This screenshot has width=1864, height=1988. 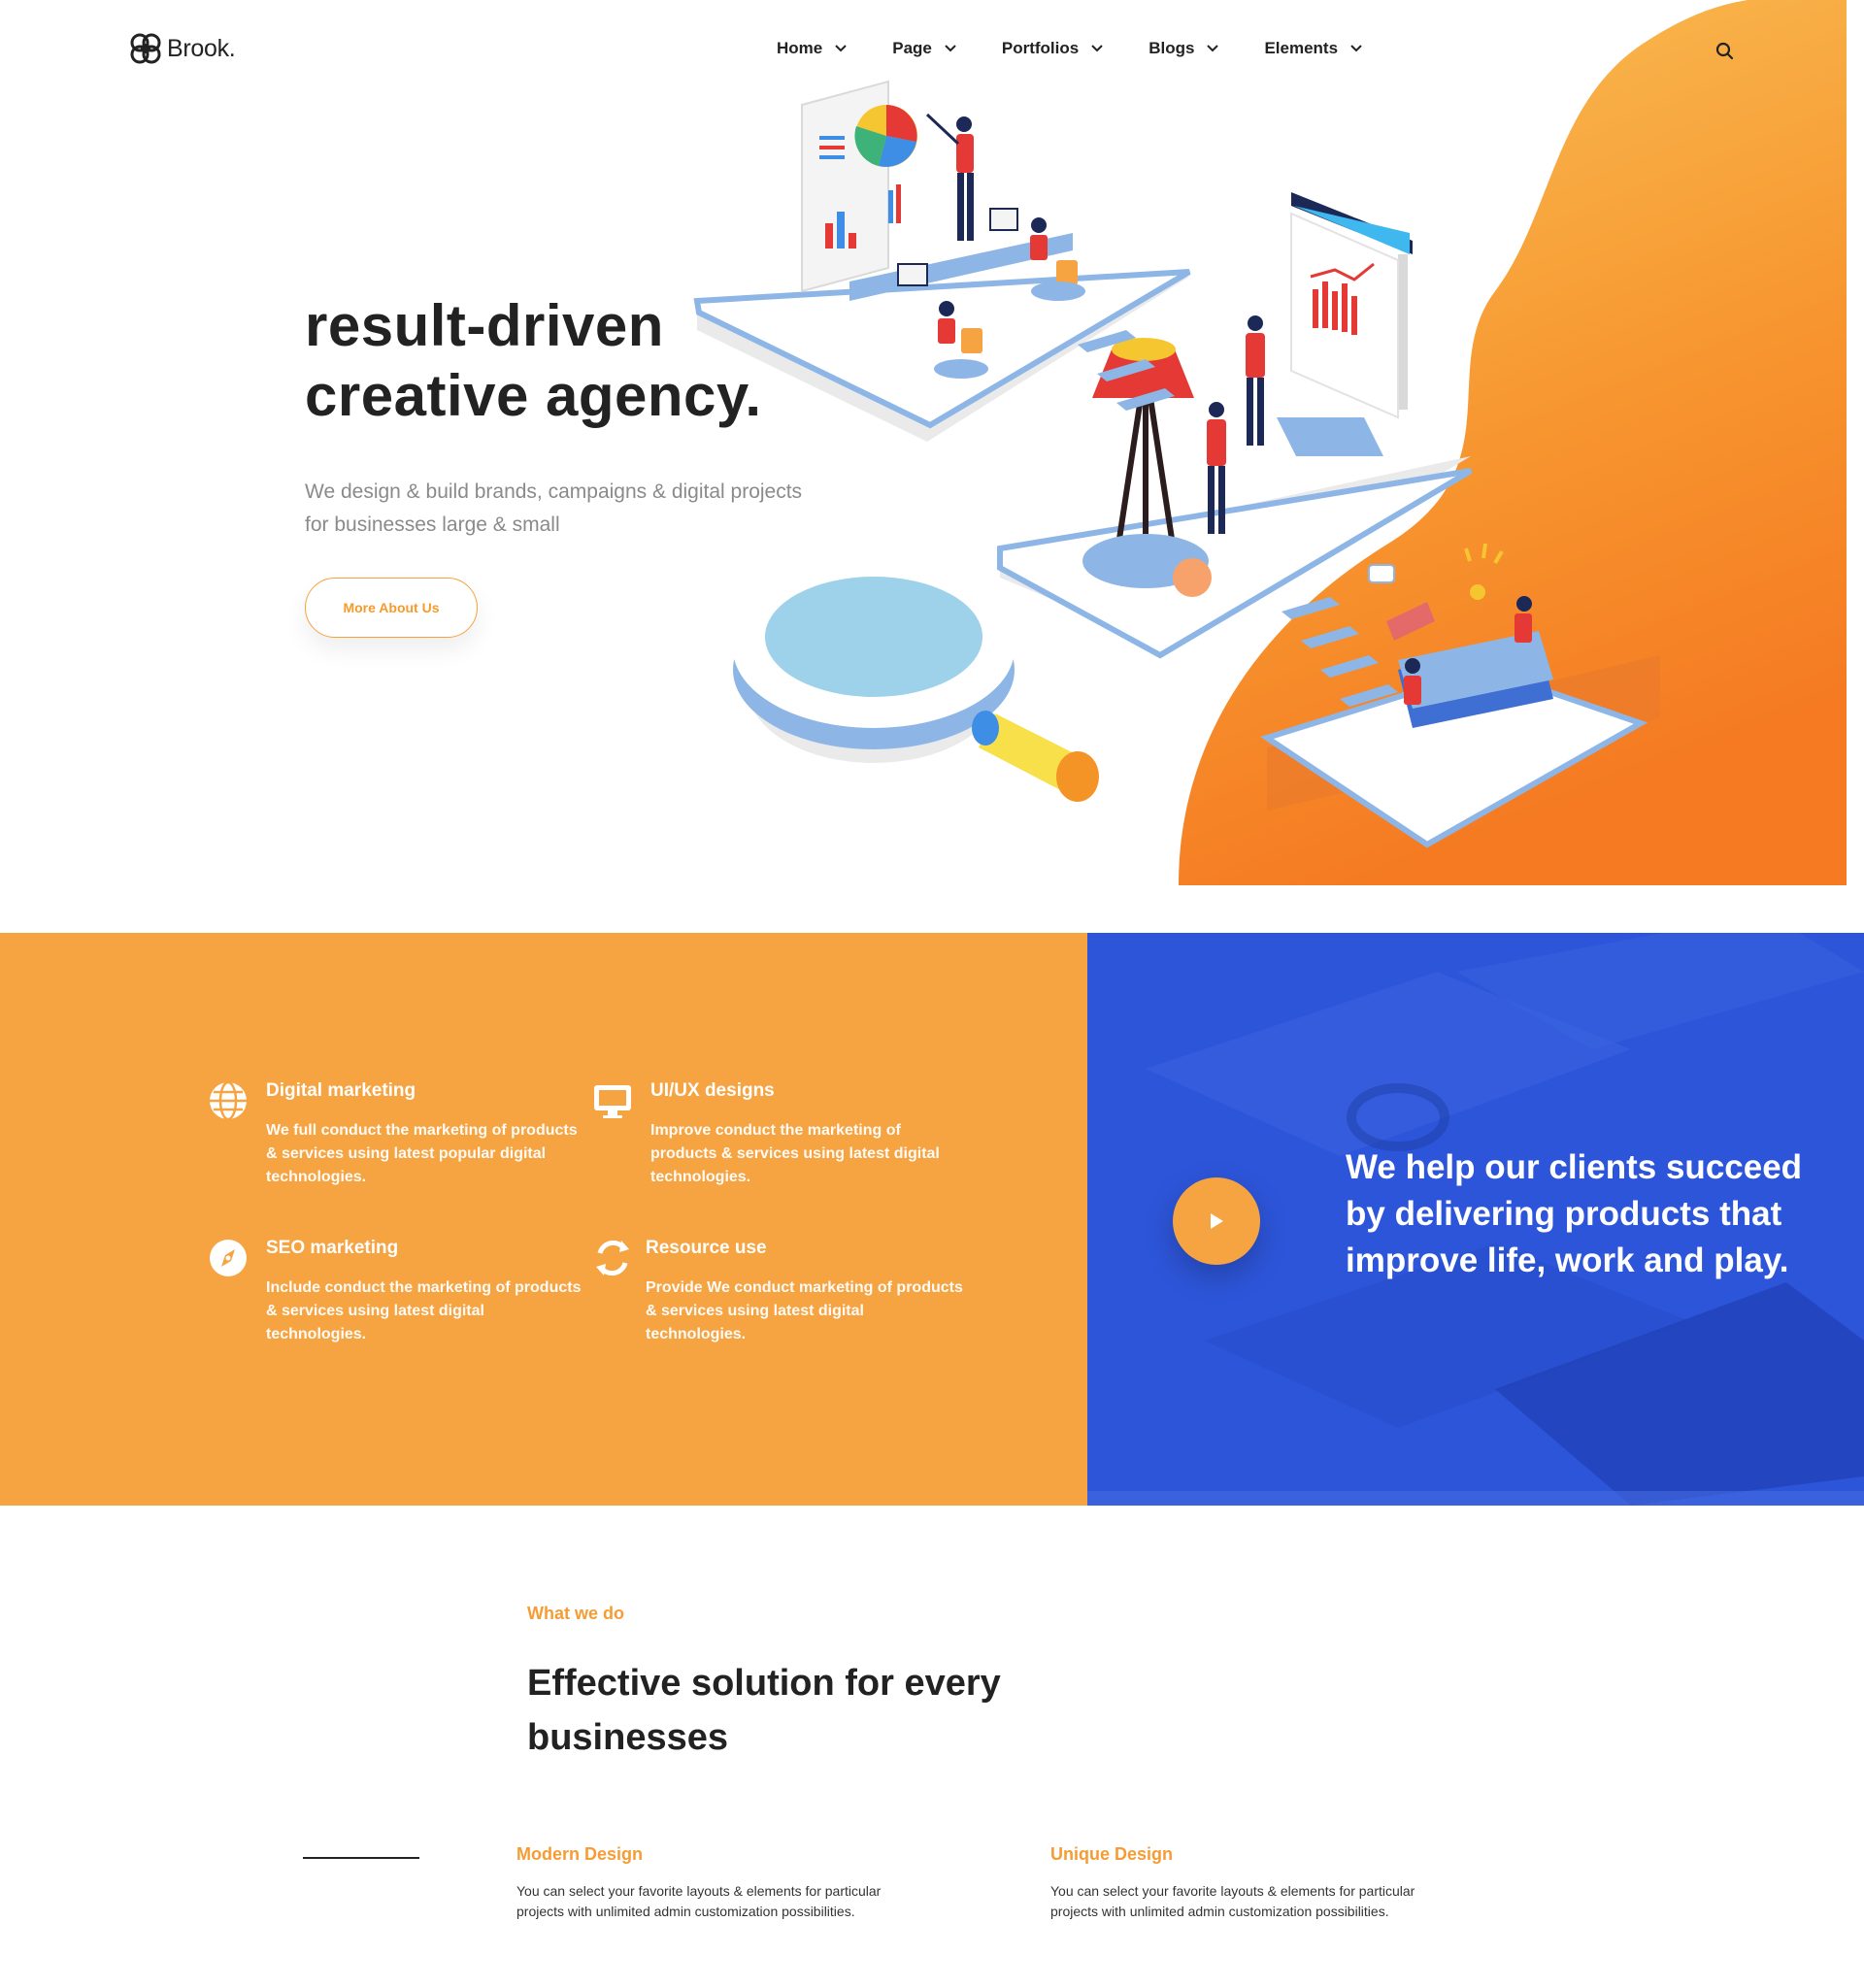 I want to click on feature-title: Digital marketing, so click(x=341, y=1090).